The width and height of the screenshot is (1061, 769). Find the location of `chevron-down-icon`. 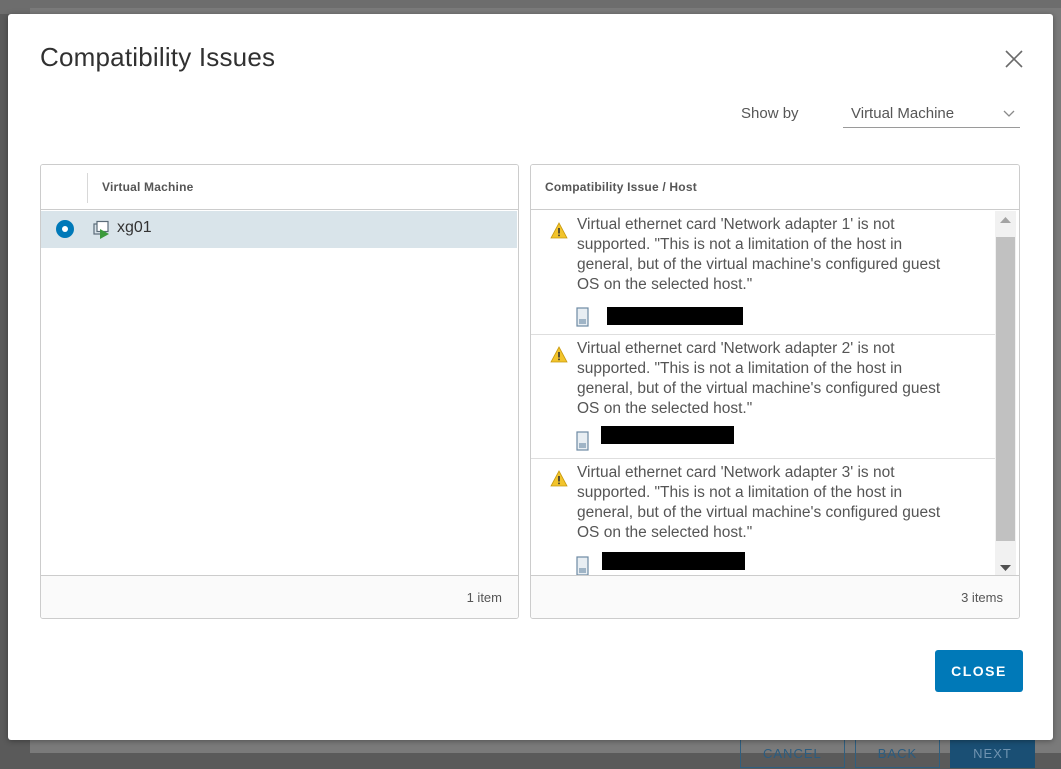

chevron-down-icon is located at coordinates (1009, 113).